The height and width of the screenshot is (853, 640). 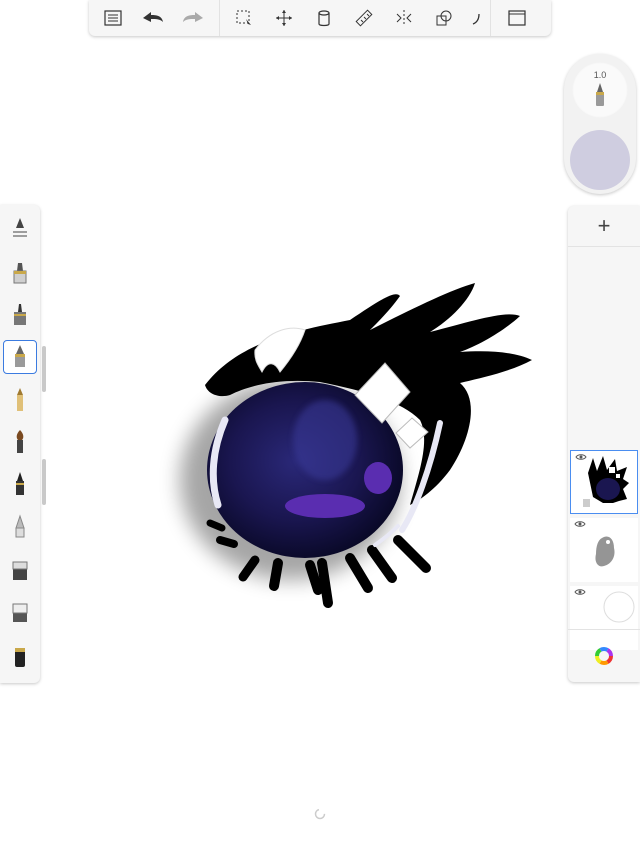 I want to click on brush-settings-button, so click(x=20, y=227).